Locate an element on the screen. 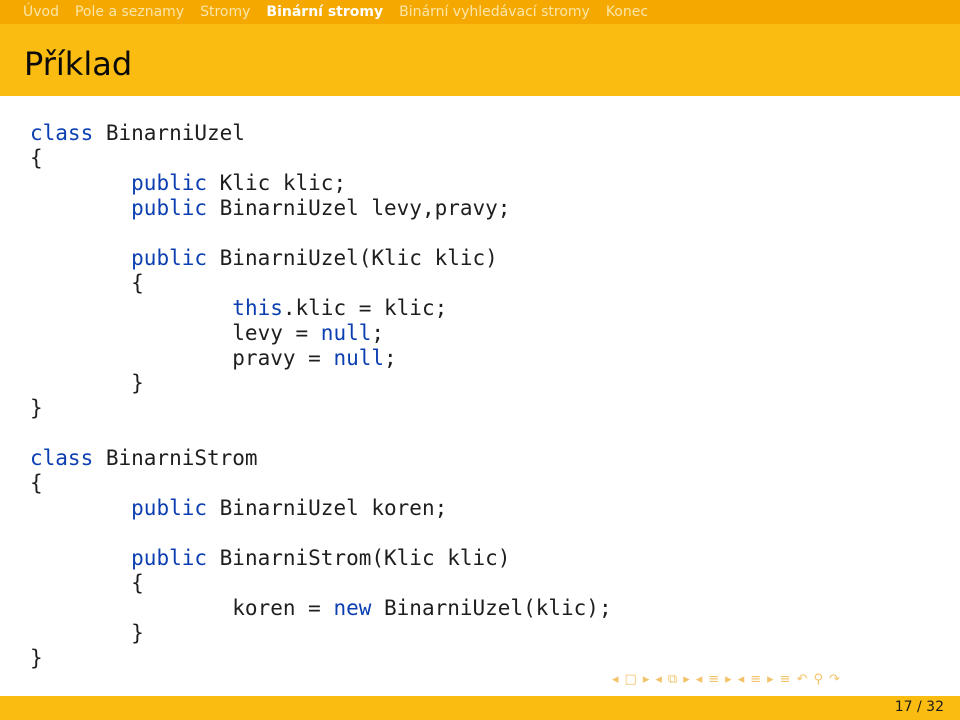 The height and width of the screenshot is (720, 960). nav-item-2: Stromy is located at coordinates (225, 12).